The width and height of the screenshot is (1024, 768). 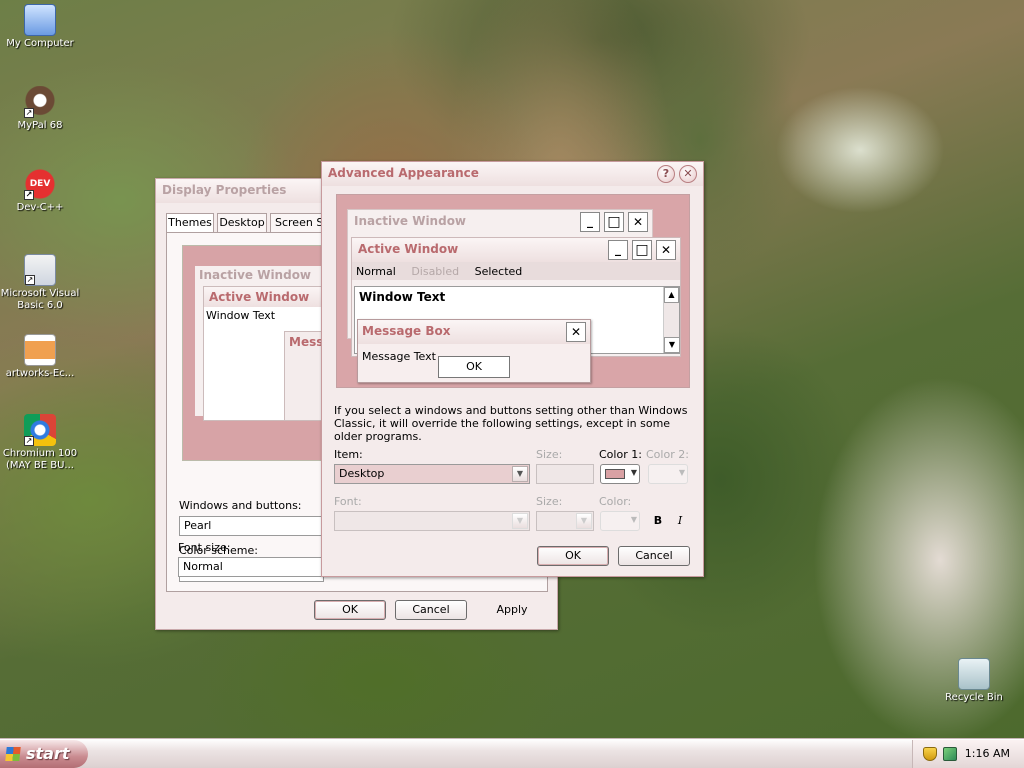 I want to click on size-spinner, so click(x=565, y=474).